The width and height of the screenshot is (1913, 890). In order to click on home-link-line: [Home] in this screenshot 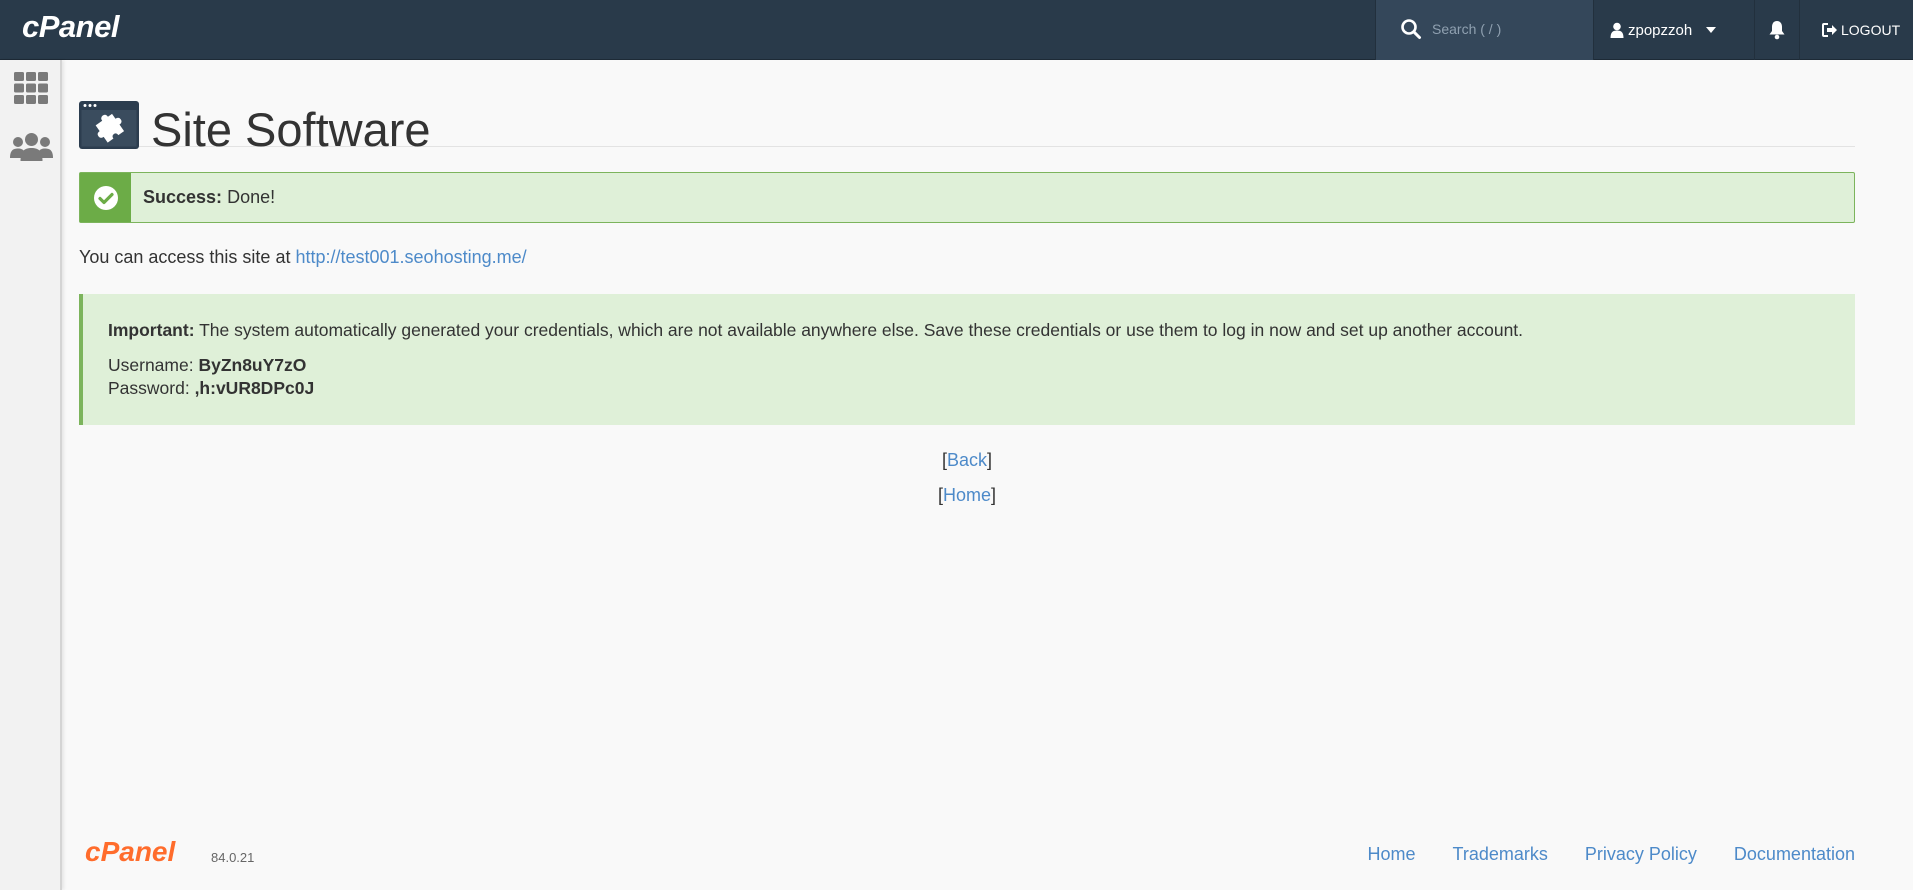, I will do `click(967, 495)`.